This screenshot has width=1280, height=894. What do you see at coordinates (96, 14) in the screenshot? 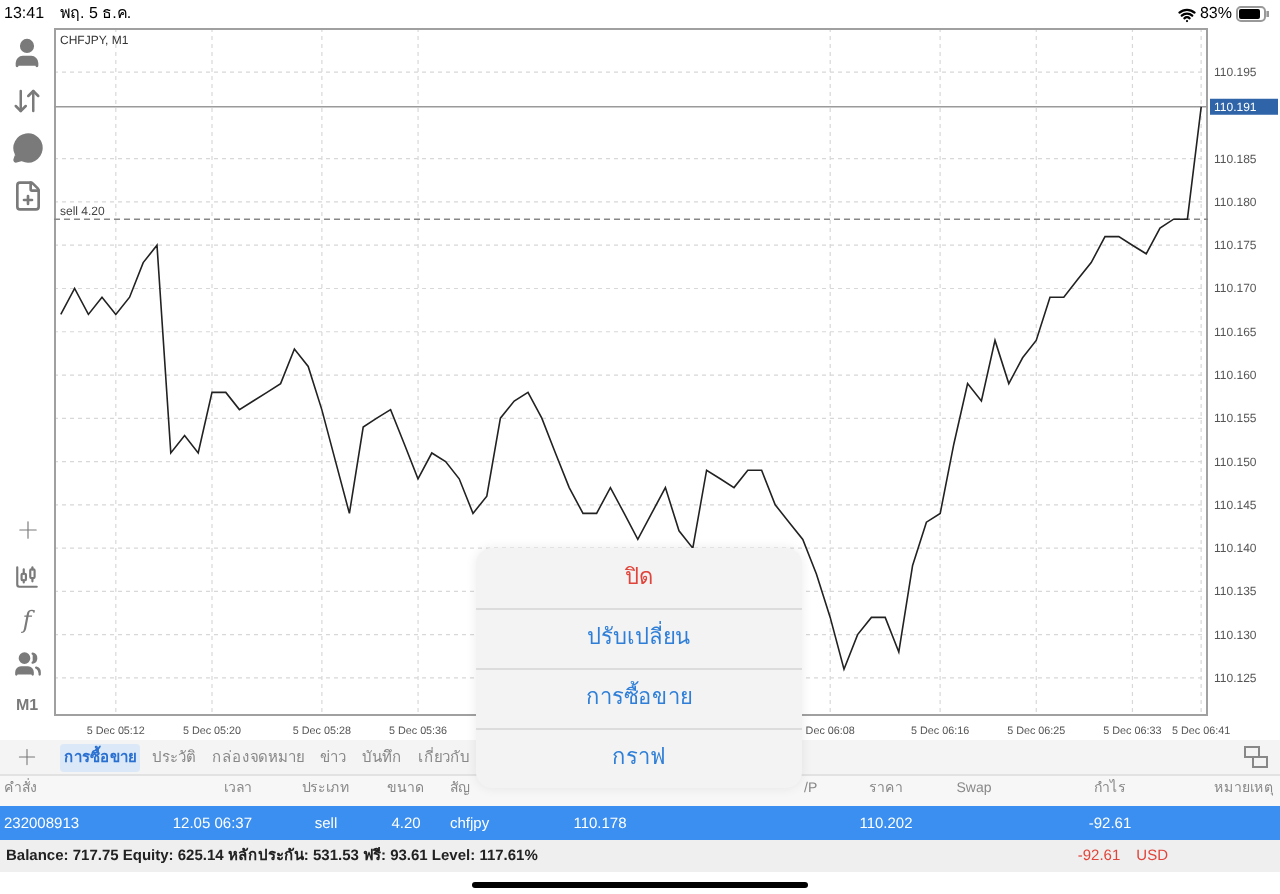
I see `status-date: พฤ. 5 ธ.ค.` at bounding box center [96, 14].